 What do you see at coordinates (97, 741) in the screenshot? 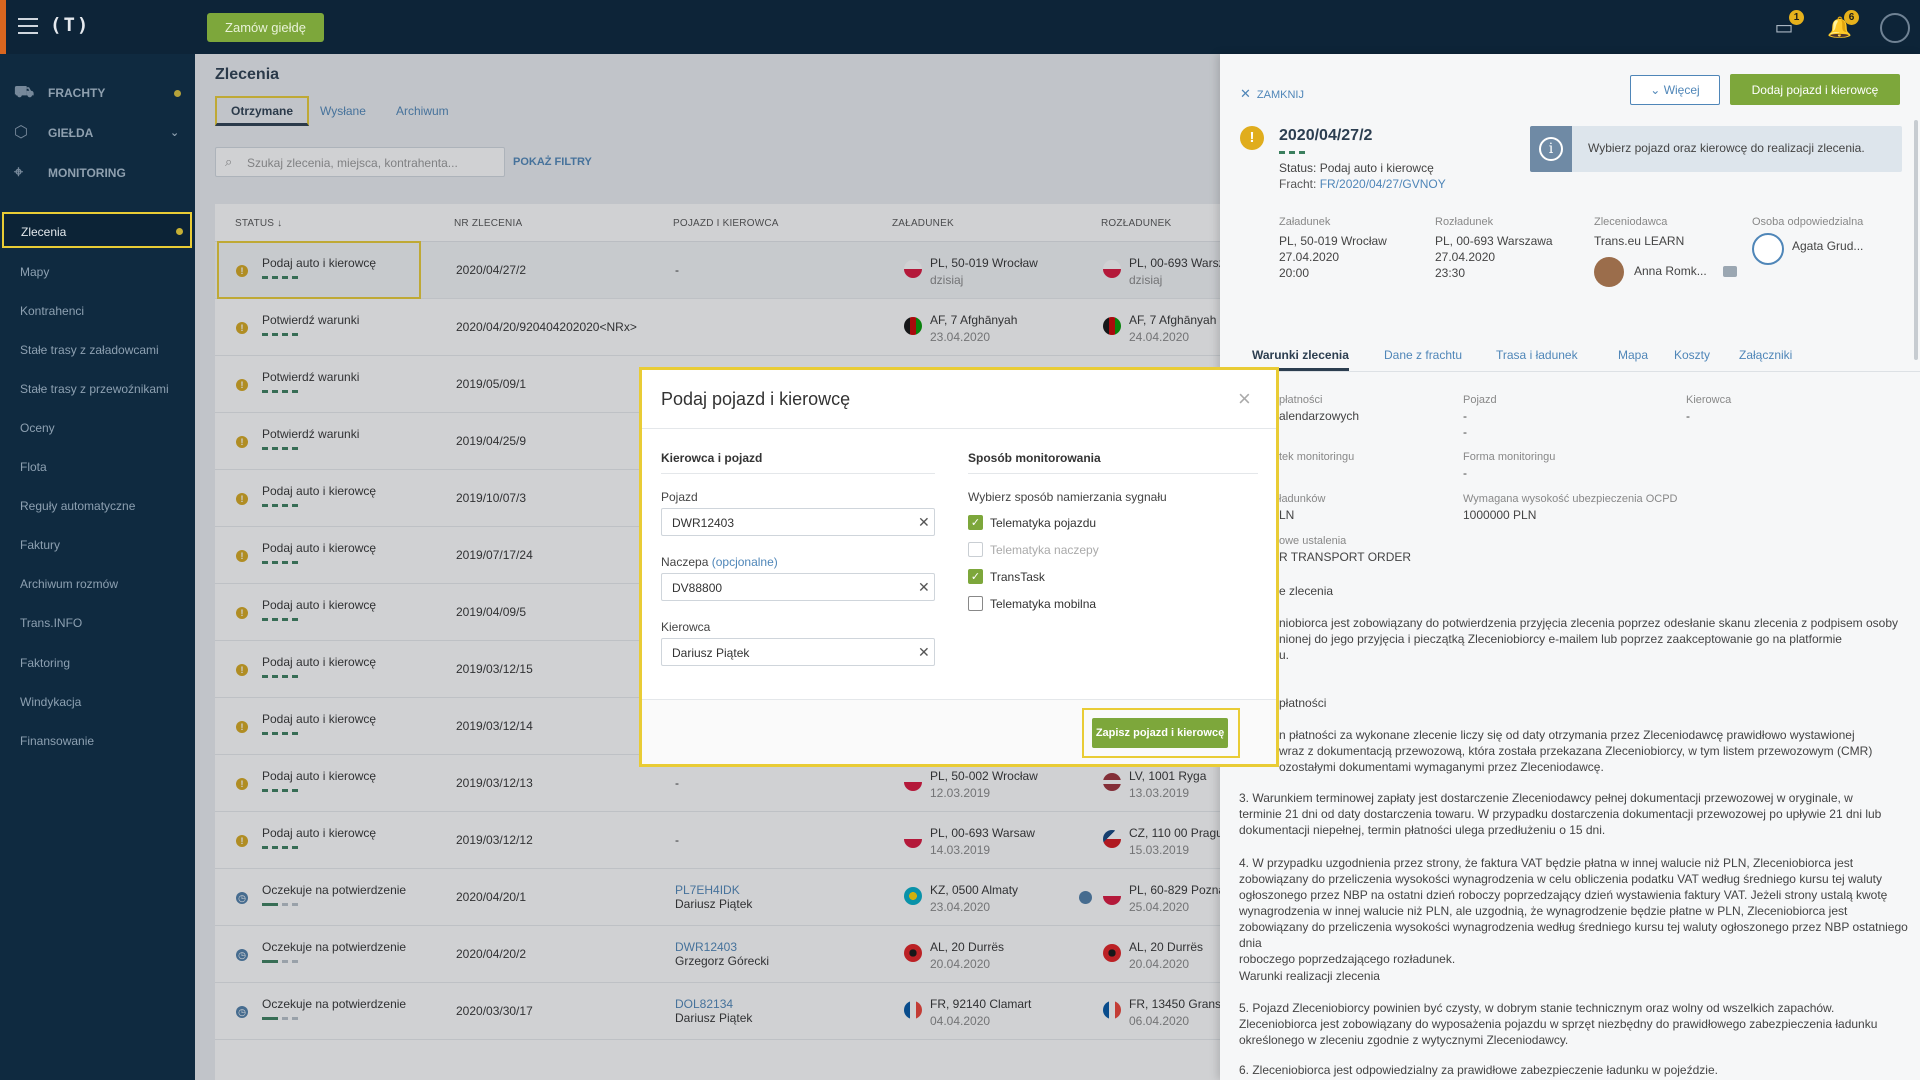
I see `sidebar-item-finansowanie: Finansowanie` at bounding box center [97, 741].